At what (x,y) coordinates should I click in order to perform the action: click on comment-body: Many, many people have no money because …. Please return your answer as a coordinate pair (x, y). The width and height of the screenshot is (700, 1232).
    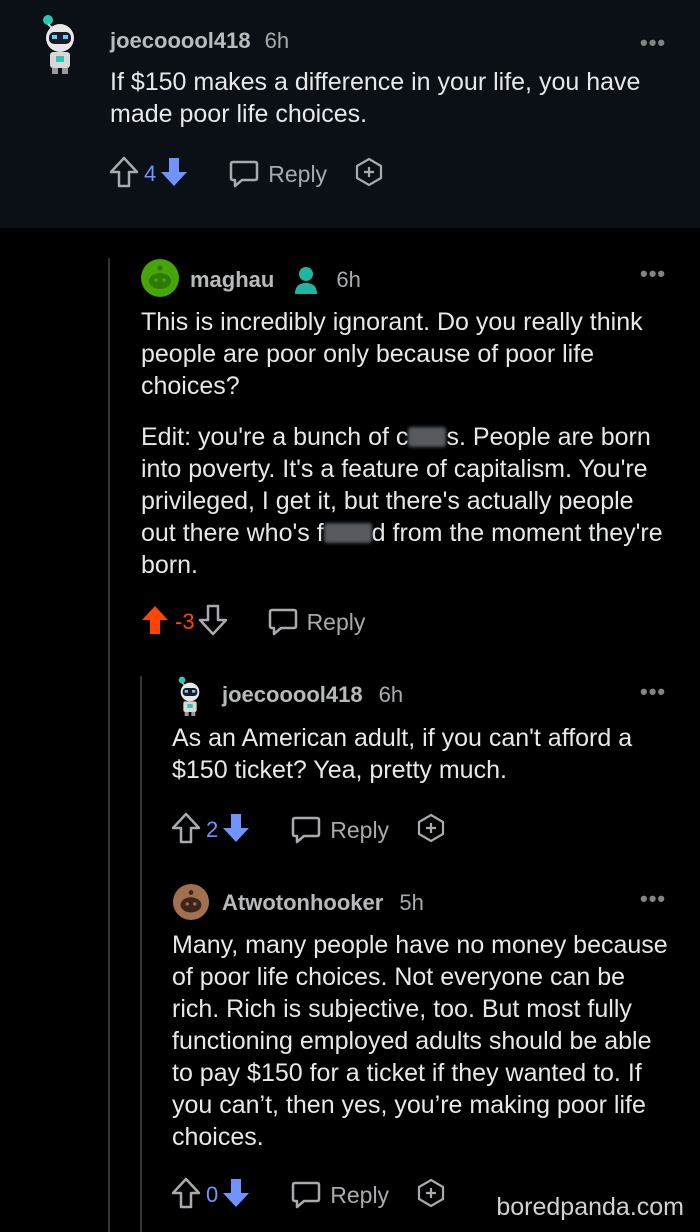
    Looking at the image, I should click on (424, 1041).